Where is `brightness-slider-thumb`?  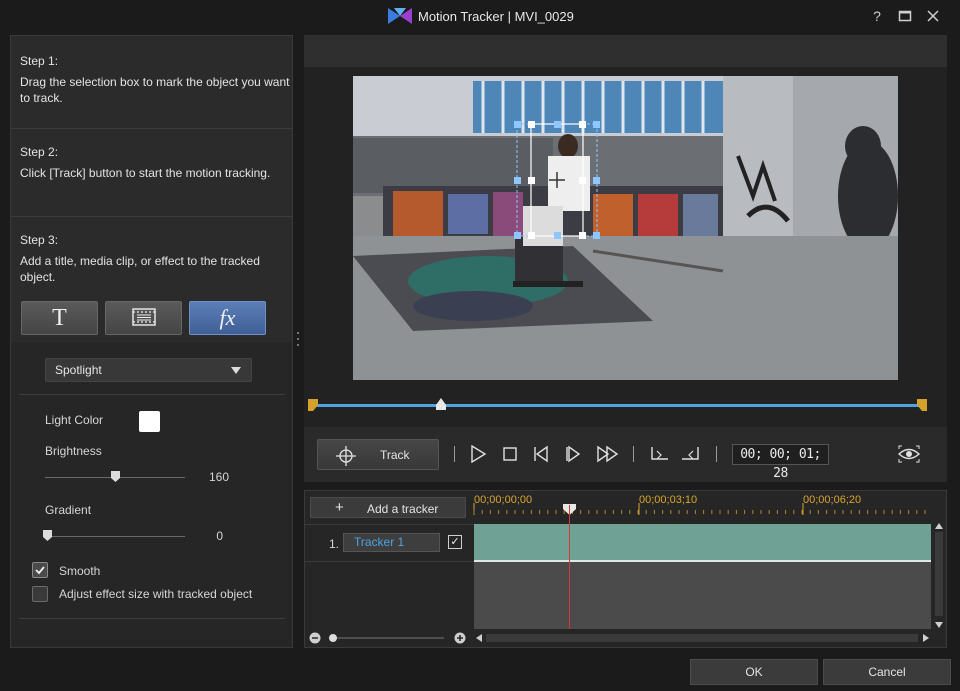 brightness-slider-thumb is located at coordinates (115, 476).